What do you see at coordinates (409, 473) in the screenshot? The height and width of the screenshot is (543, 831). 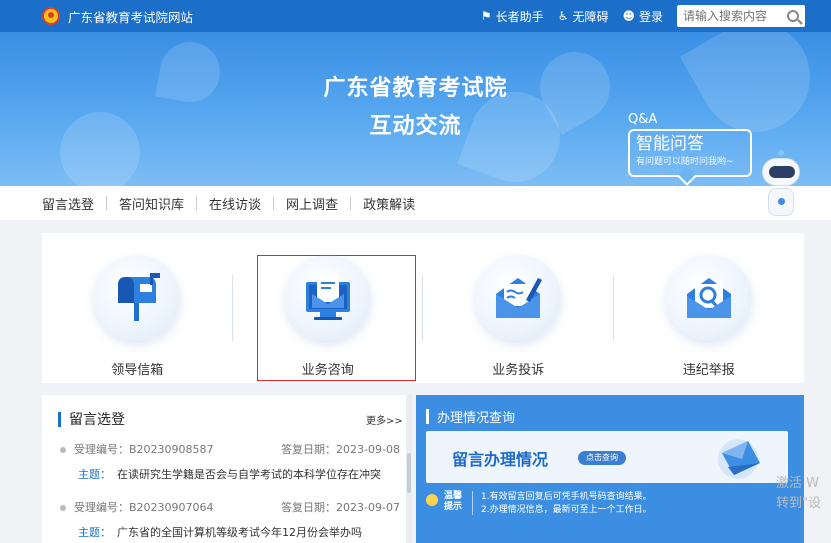 I see `scrollbar-thumb` at bounding box center [409, 473].